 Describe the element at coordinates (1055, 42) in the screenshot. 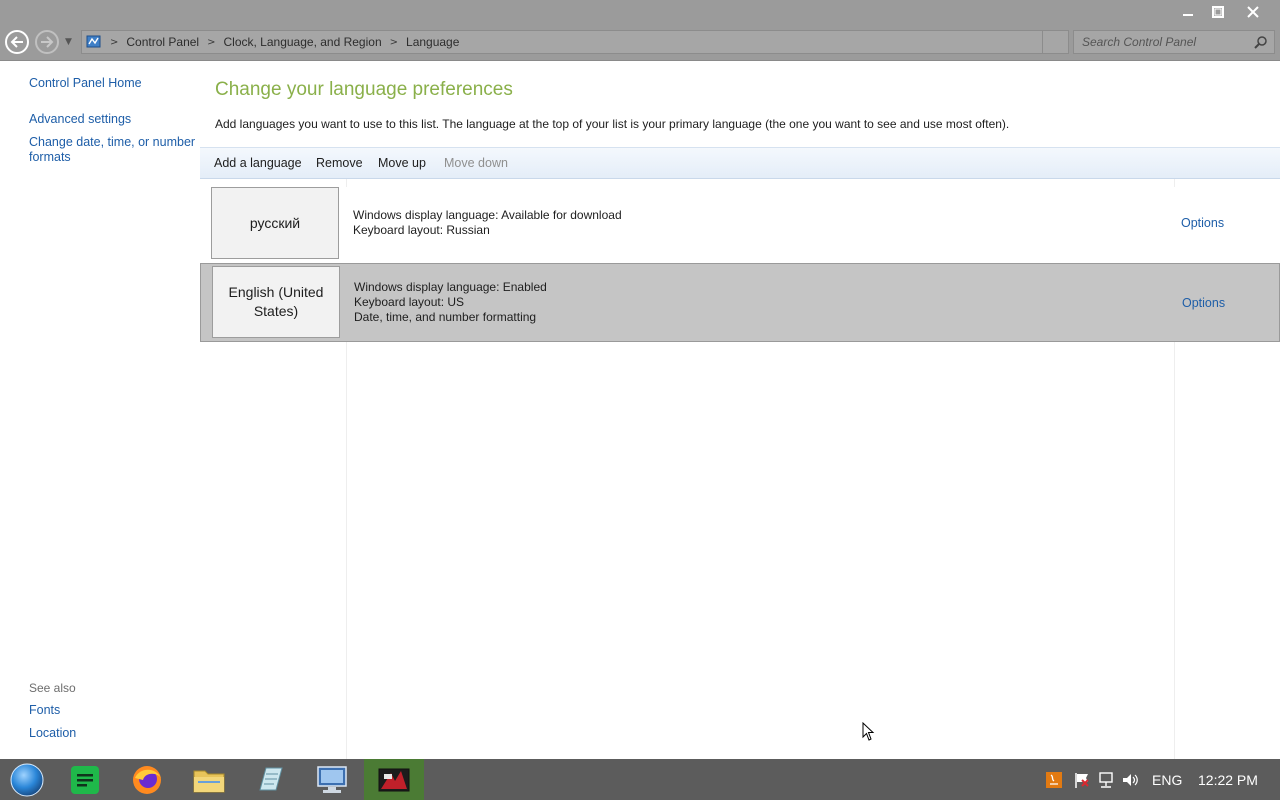

I see `address-dropdown-button` at that location.